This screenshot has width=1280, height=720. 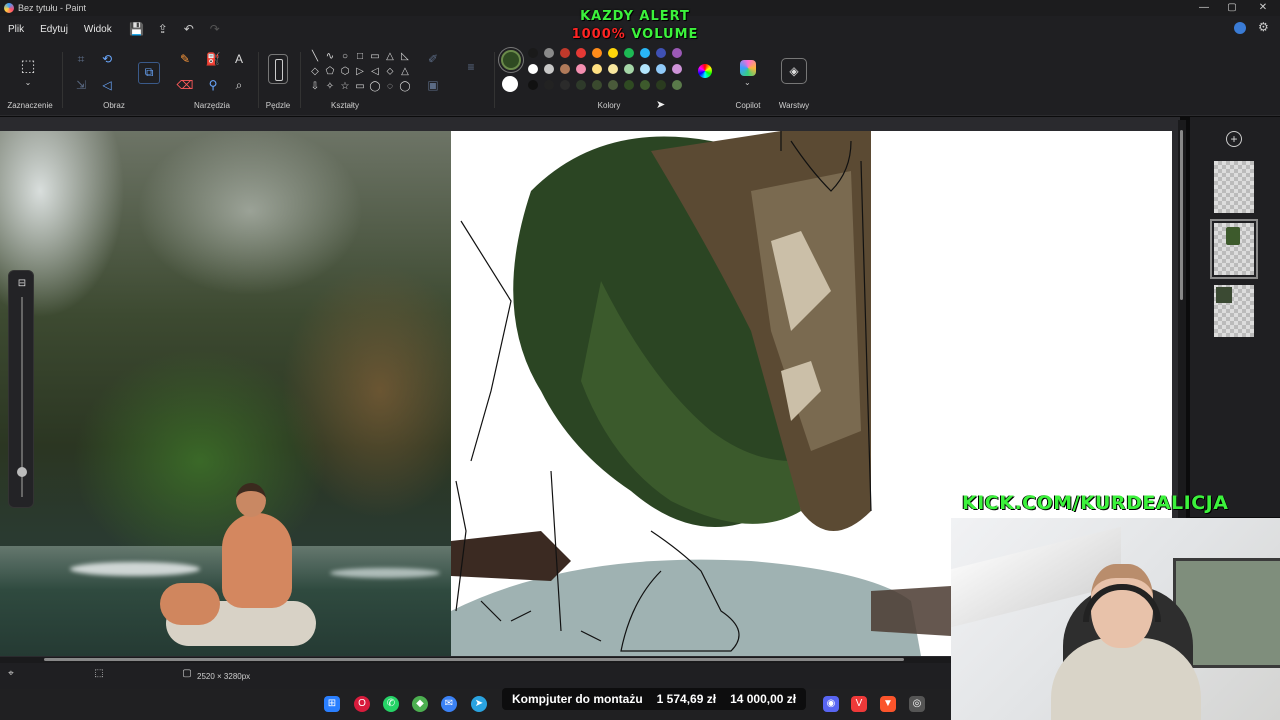 What do you see at coordinates (330, 87) in the screenshot?
I see `shape-star-four: ✧` at bounding box center [330, 87].